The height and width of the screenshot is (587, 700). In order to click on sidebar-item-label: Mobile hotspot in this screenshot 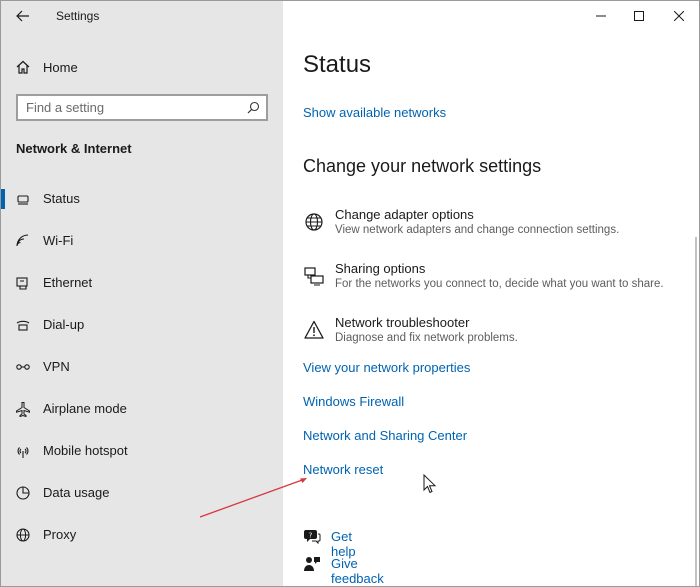, I will do `click(85, 450)`.